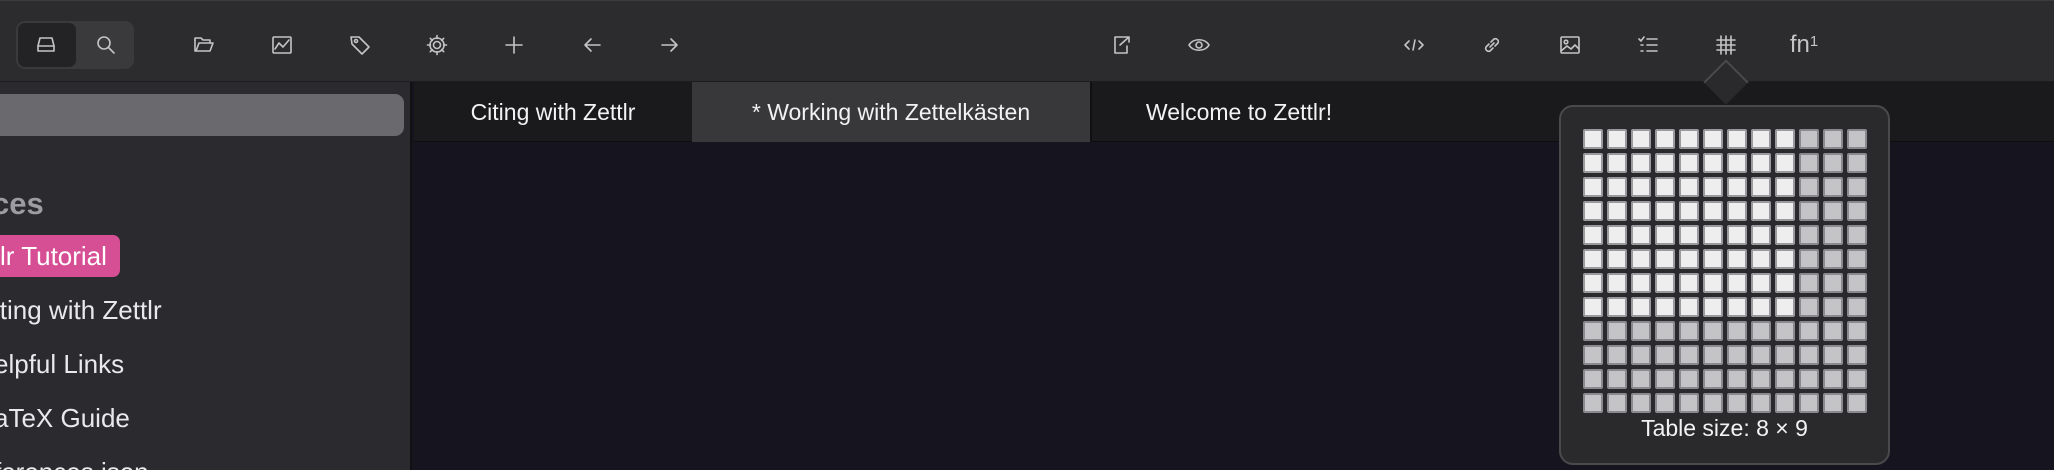 Image resolution: width=2054 pixels, height=470 pixels. What do you see at coordinates (1804, 45) in the screenshot?
I see `footnote-icon: fn 1` at bounding box center [1804, 45].